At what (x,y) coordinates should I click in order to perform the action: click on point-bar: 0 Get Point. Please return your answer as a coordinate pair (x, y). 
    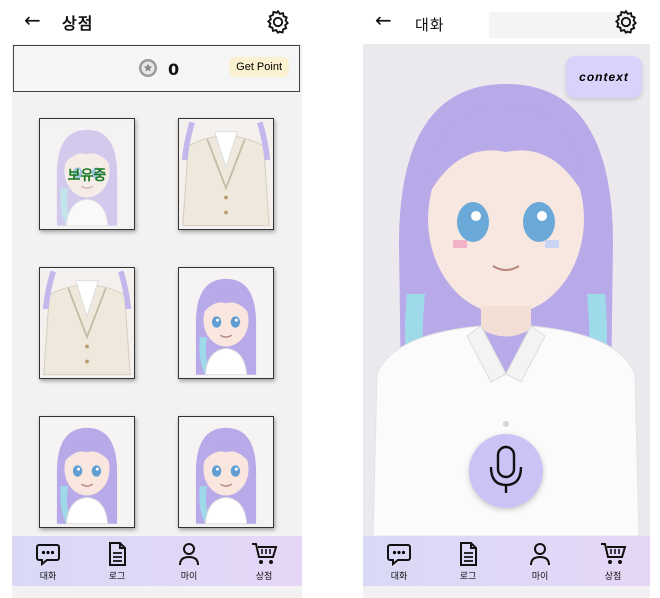
    Looking at the image, I should click on (156, 68).